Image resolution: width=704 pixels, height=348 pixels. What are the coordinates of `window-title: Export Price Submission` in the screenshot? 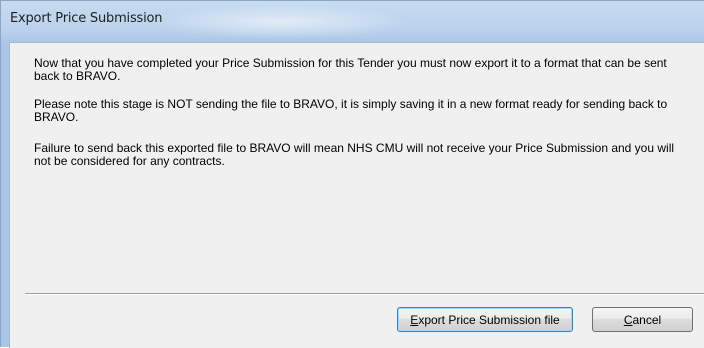 It's located at (86, 18).